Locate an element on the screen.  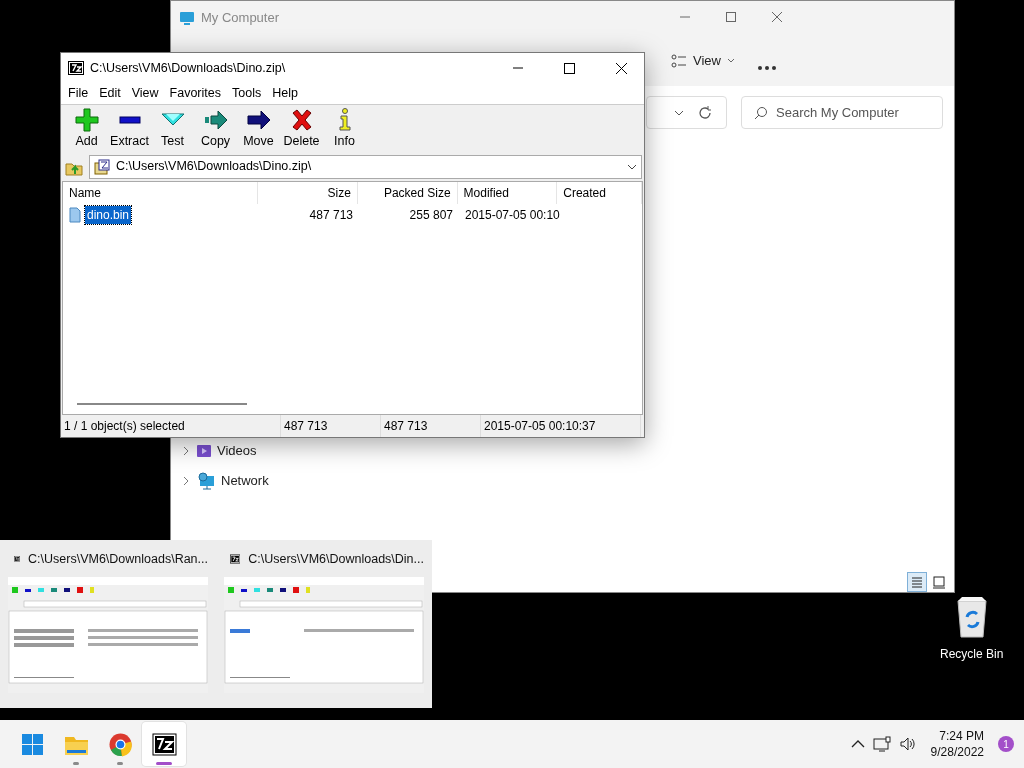
tiles-icon is located at coordinates (939, 582).